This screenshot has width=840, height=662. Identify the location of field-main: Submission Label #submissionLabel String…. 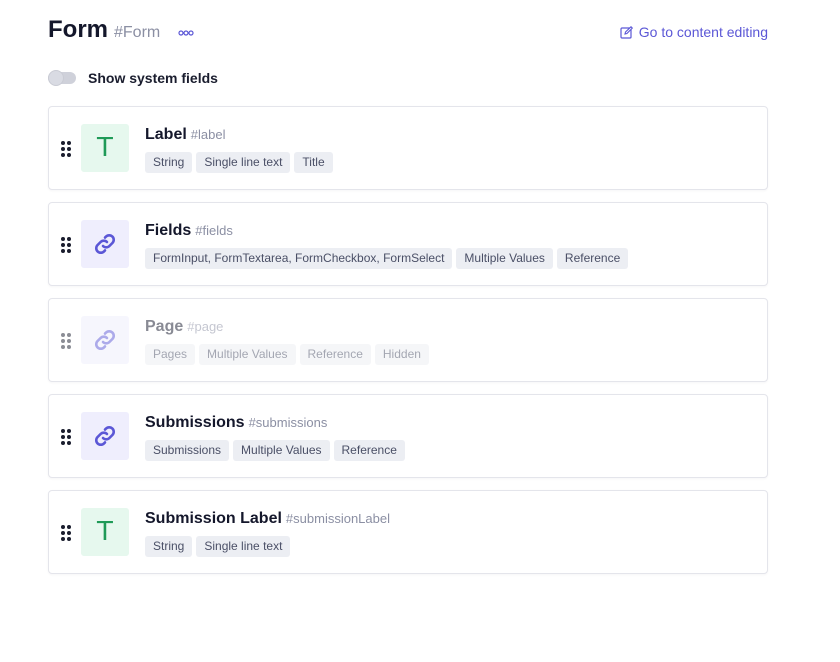
(267, 533).